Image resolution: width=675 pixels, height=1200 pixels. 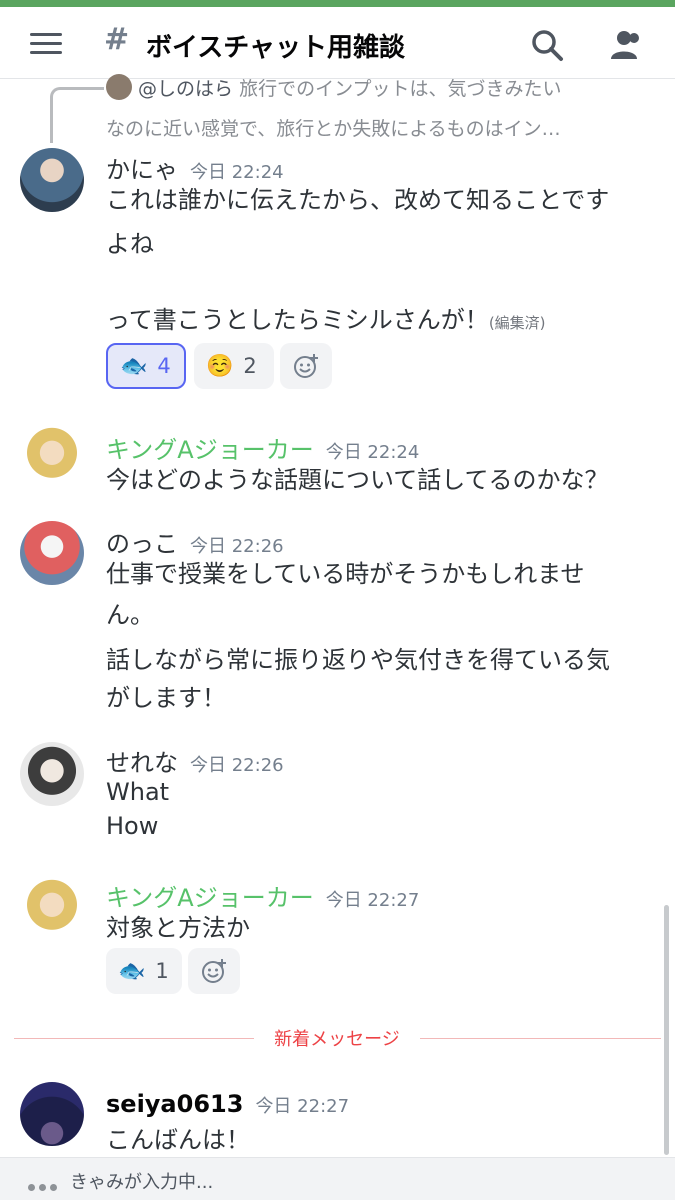 I want to click on message-text: 対象と方法か, so click(x=178, y=928).